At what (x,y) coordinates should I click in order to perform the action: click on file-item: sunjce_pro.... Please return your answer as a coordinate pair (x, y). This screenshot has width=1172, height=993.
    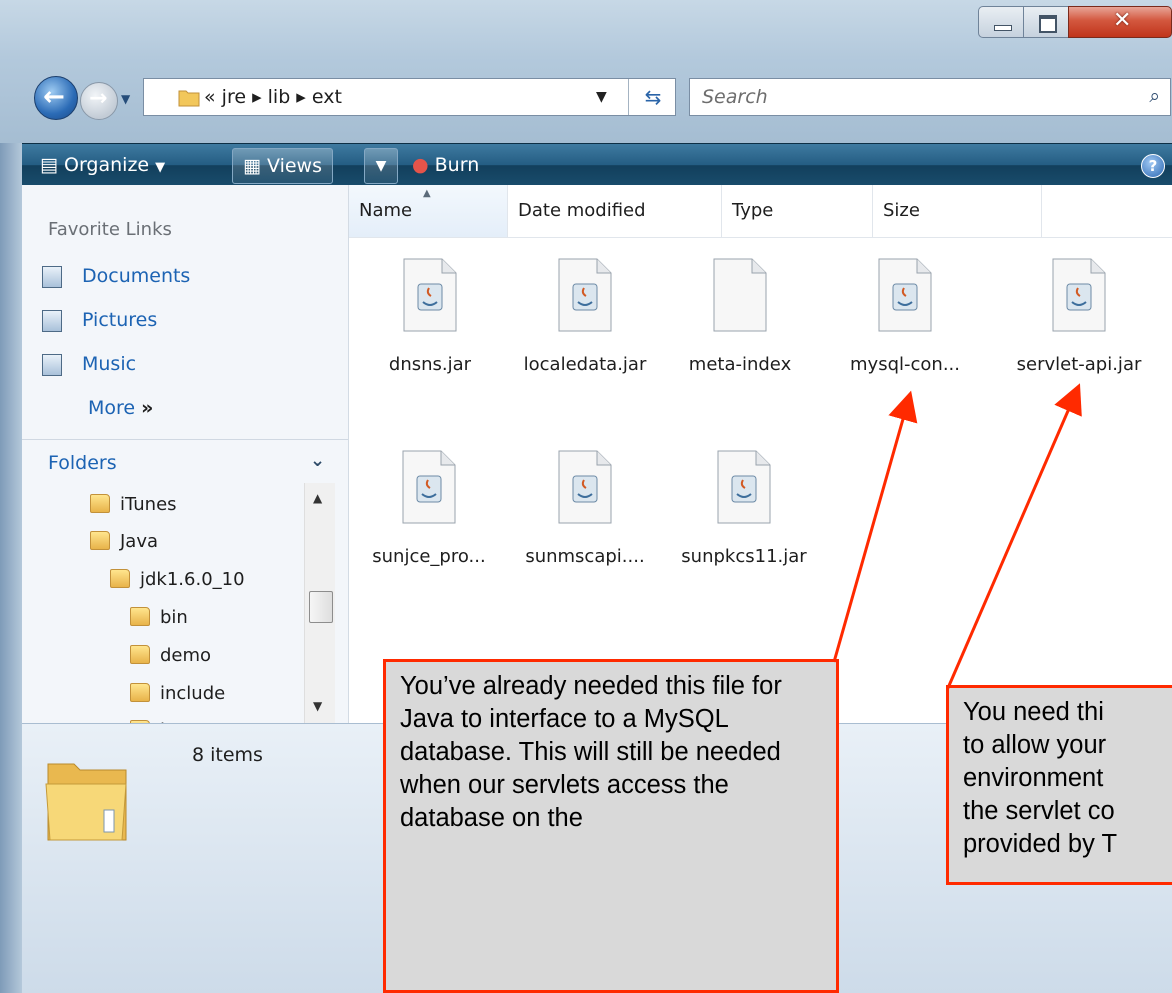
    Looking at the image, I should click on (429, 508).